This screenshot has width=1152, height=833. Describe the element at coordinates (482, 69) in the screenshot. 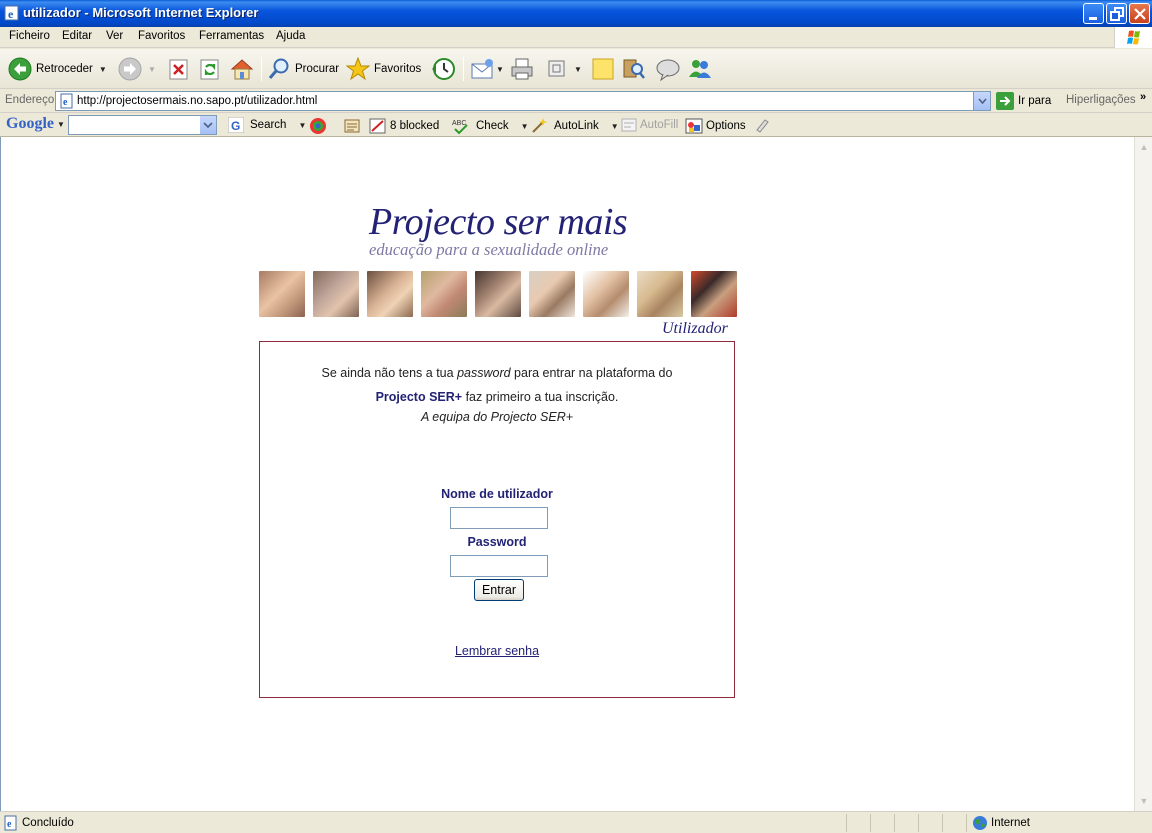

I see `mail-icon` at that location.